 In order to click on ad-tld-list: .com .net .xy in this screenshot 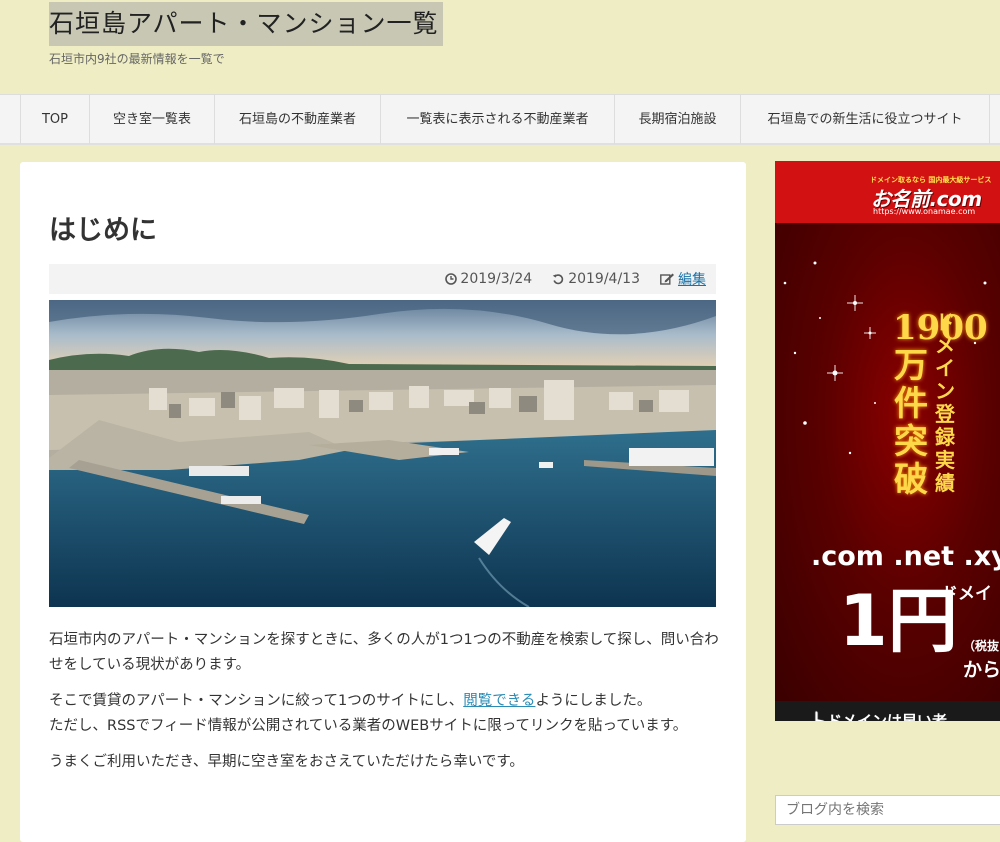, I will do `click(905, 556)`.